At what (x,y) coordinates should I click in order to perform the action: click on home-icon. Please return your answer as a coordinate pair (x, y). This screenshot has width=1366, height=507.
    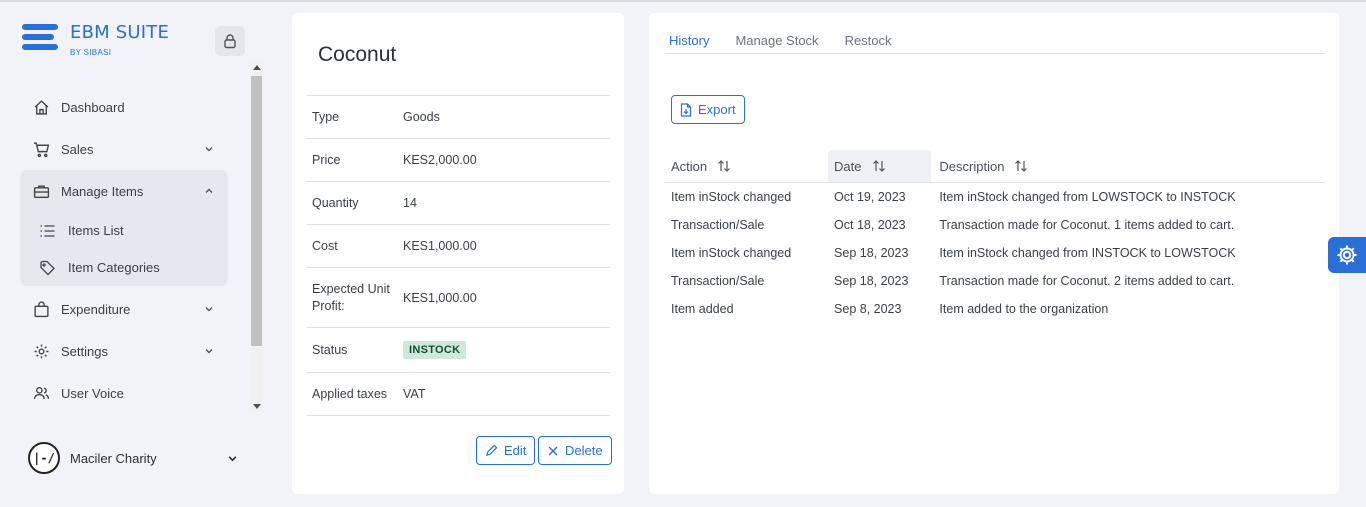
    Looking at the image, I should click on (41, 107).